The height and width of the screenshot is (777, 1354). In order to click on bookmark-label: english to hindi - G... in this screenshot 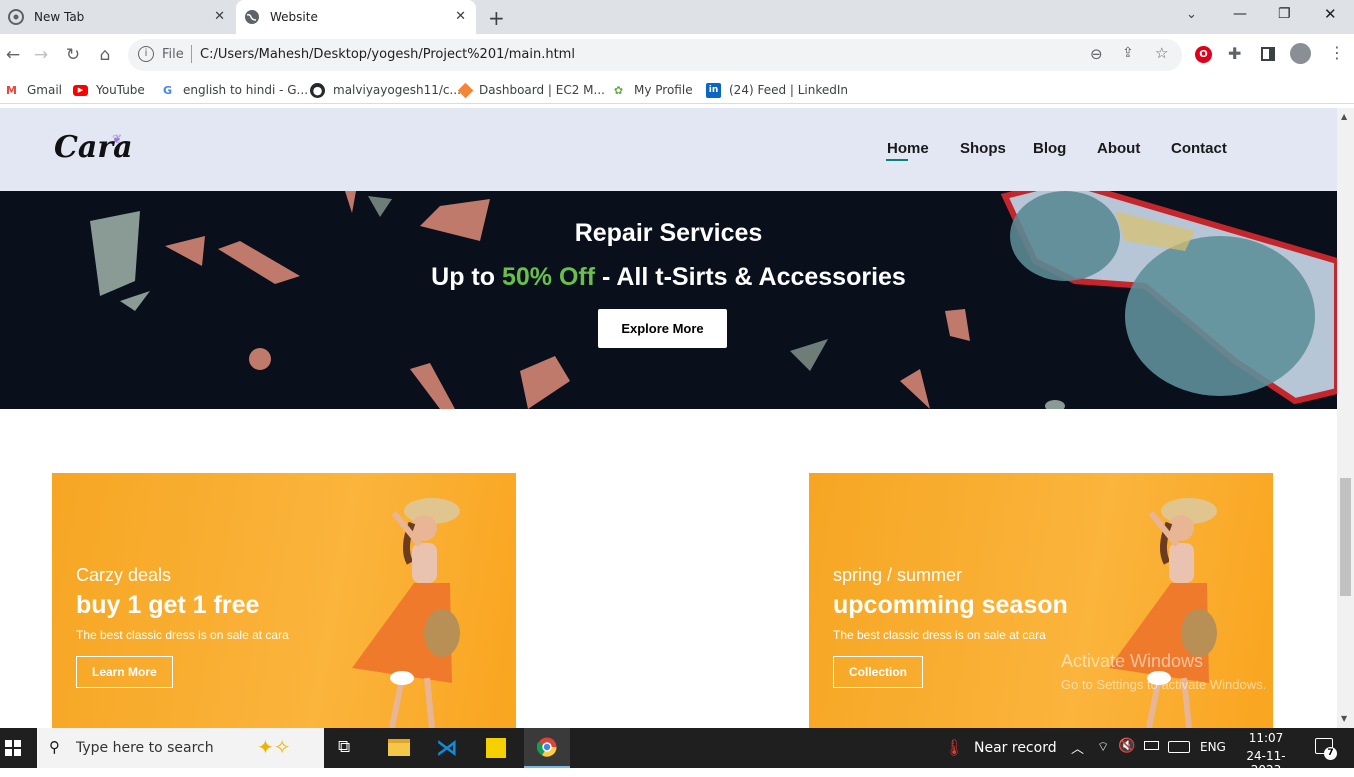, I will do `click(246, 90)`.